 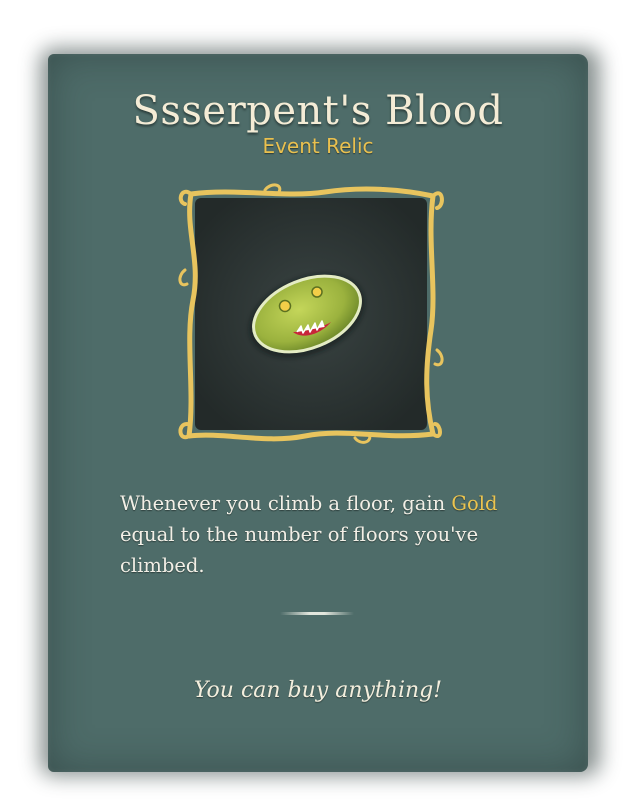 What do you see at coordinates (310, 314) in the screenshot?
I see `relic-image-frame` at bounding box center [310, 314].